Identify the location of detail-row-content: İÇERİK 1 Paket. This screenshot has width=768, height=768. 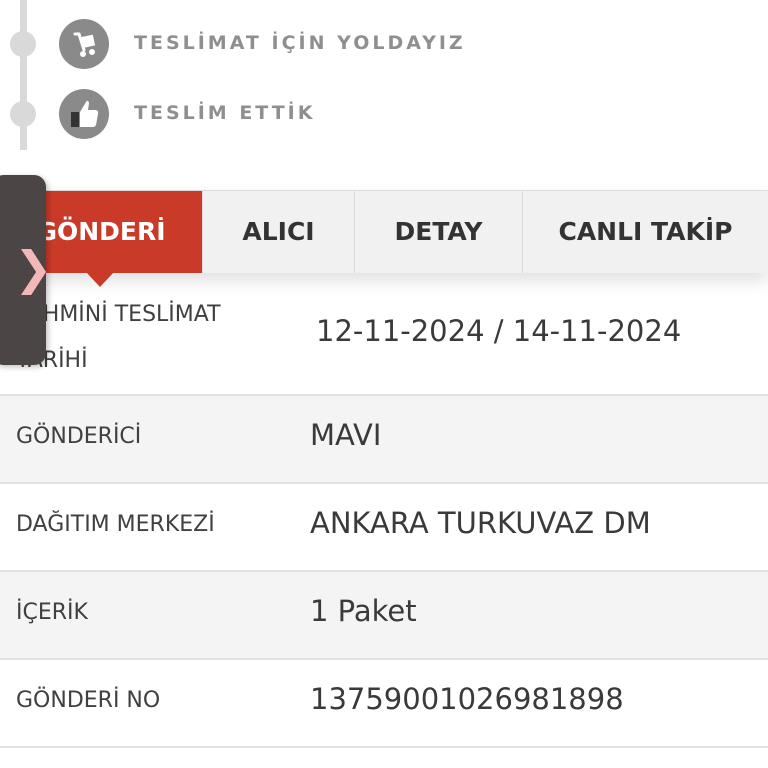
(384, 616).